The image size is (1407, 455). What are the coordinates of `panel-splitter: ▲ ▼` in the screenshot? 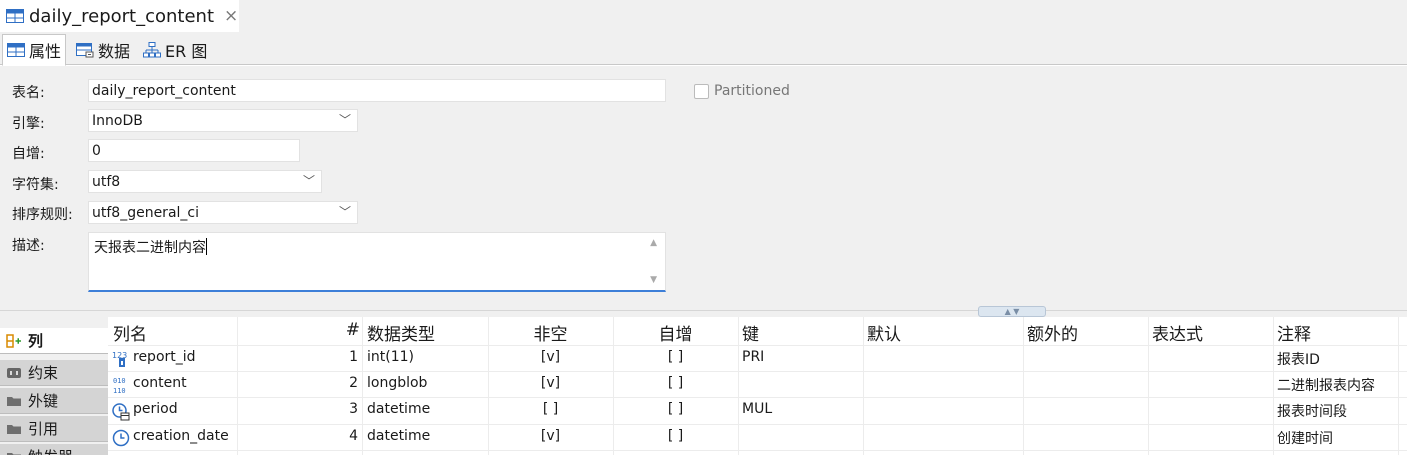 It's located at (703, 311).